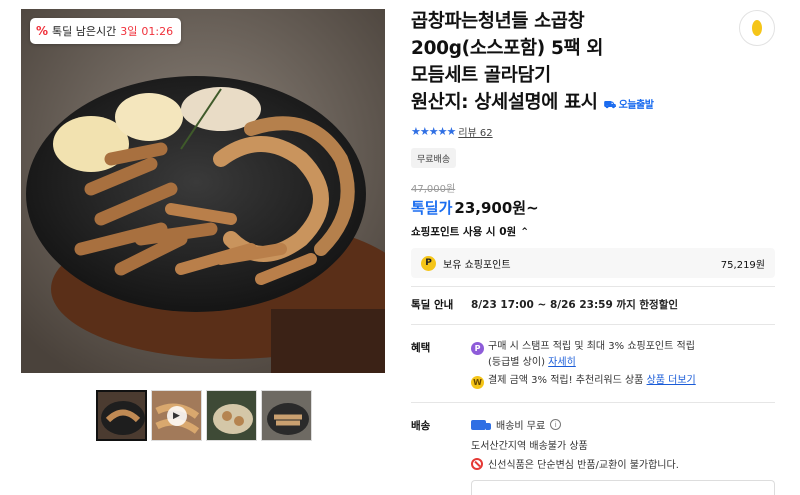  What do you see at coordinates (504, 102) in the screenshot?
I see `title-line-4: 원산지: 상세설명에 표시` at bounding box center [504, 102].